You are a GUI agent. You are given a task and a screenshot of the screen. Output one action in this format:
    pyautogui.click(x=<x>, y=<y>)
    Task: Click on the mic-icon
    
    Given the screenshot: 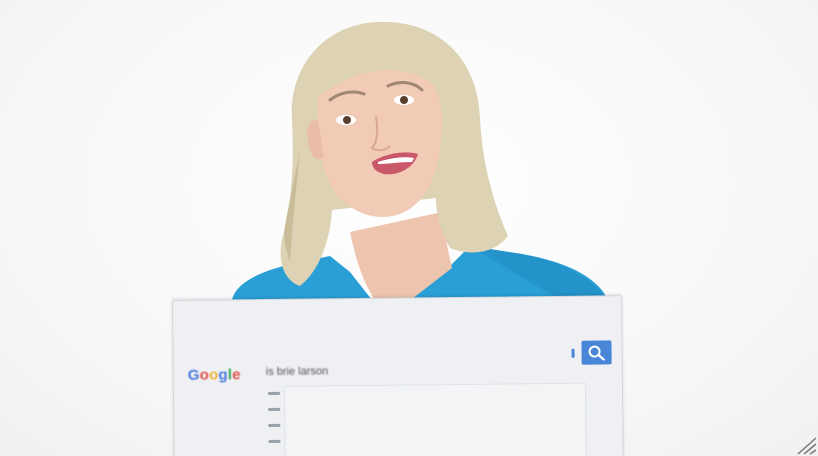 What is the action you would take?
    pyautogui.click(x=573, y=353)
    